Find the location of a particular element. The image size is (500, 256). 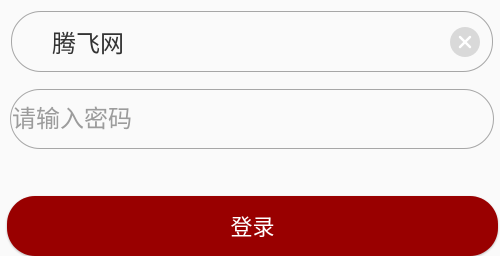

clear-username-button is located at coordinates (465, 42).